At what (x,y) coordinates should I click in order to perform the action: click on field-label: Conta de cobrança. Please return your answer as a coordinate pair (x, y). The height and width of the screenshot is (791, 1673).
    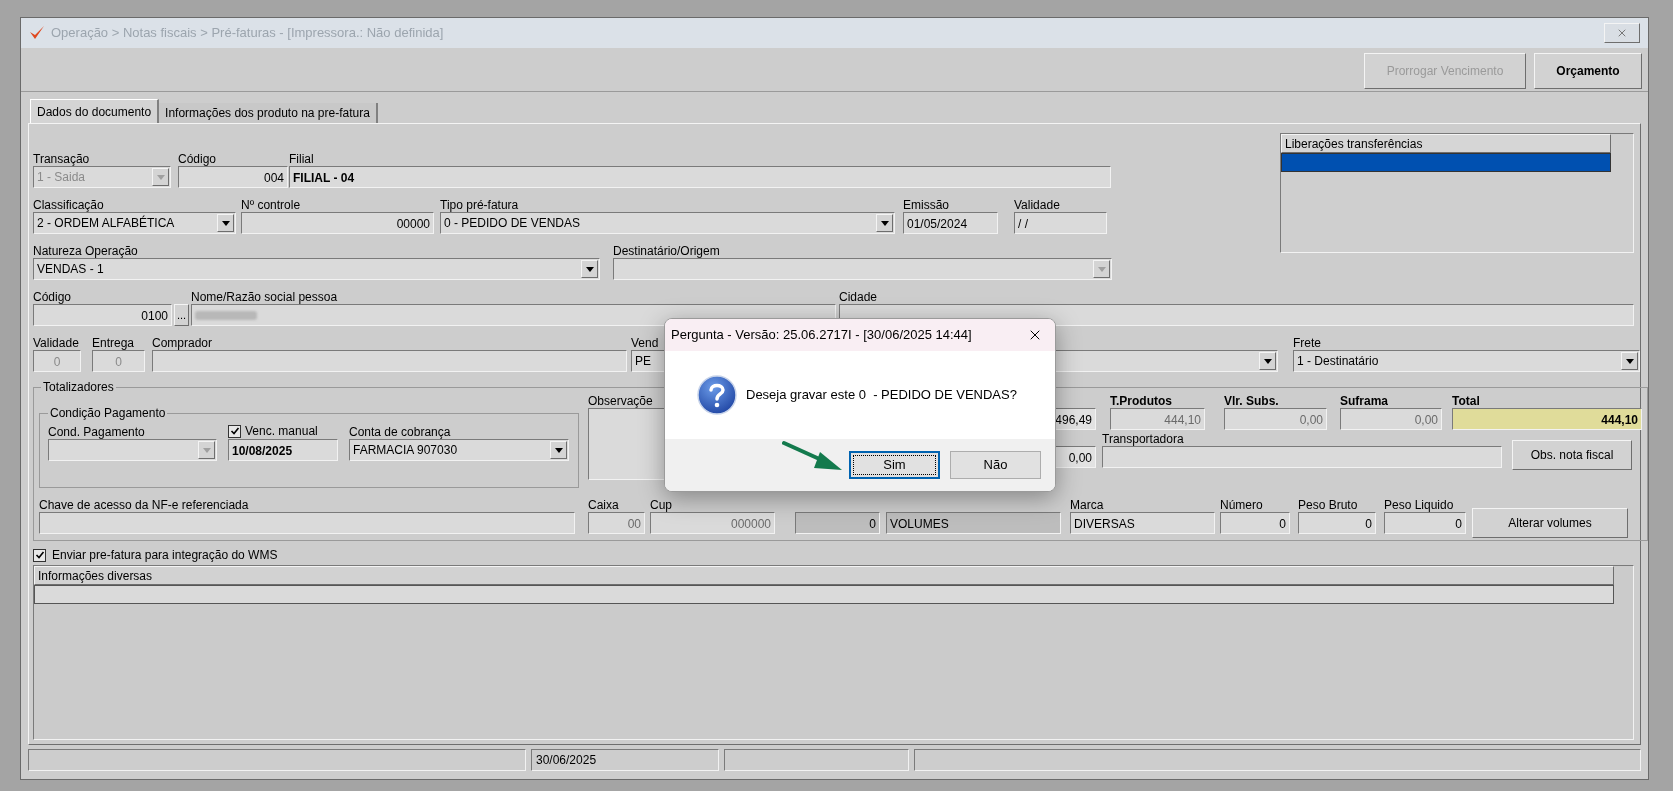
    Looking at the image, I should click on (400, 432).